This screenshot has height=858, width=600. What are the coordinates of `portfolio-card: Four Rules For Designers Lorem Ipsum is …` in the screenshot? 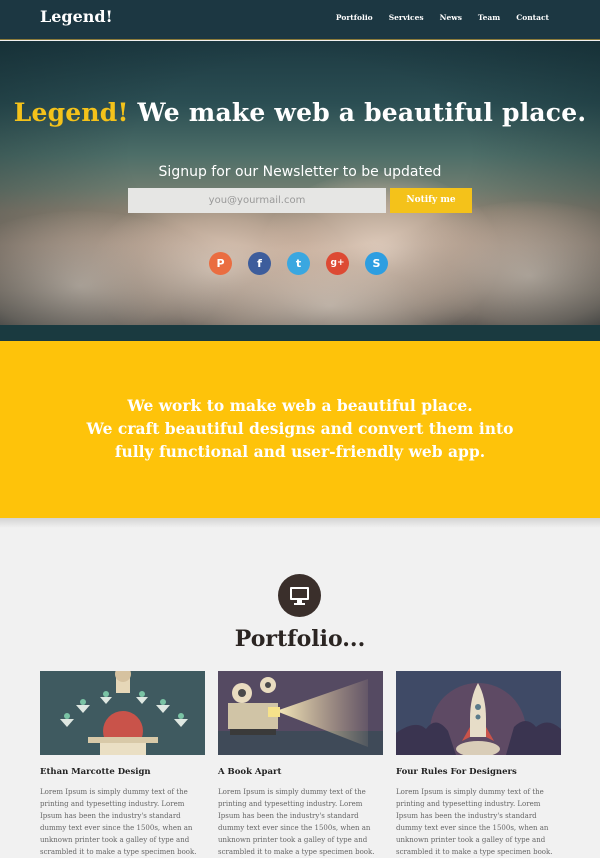 It's located at (478, 764).